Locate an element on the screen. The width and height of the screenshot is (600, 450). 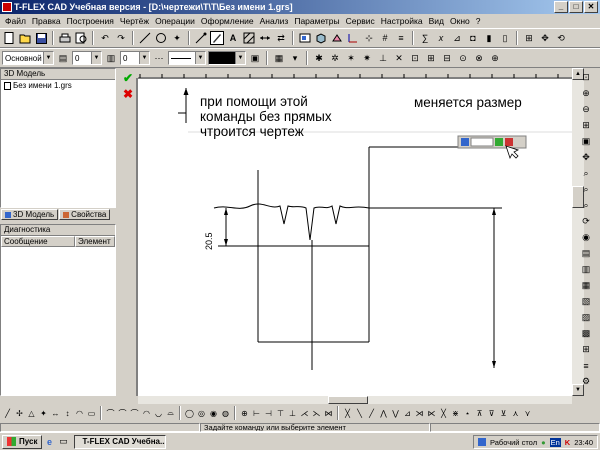
rect-icon: ▭ is located at coordinates (91, 413).